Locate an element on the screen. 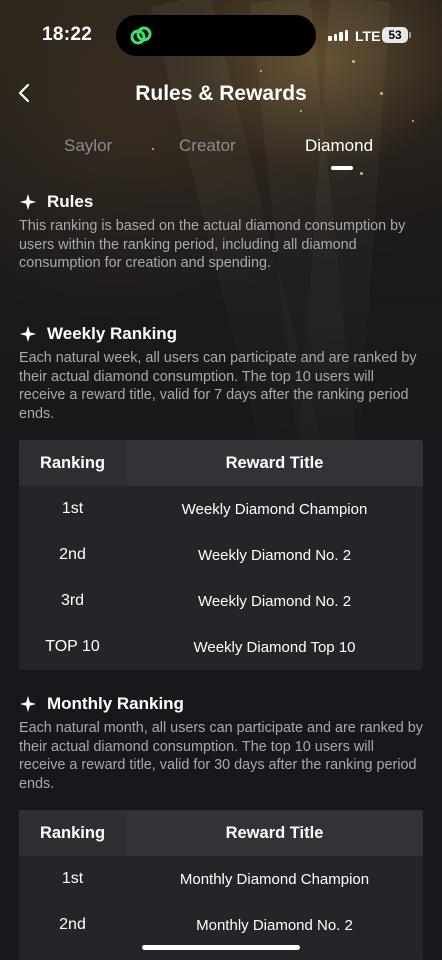 The height and width of the screenshot is (960, 442). rules-heading-text: Rules is located at coordinates (70, 201).